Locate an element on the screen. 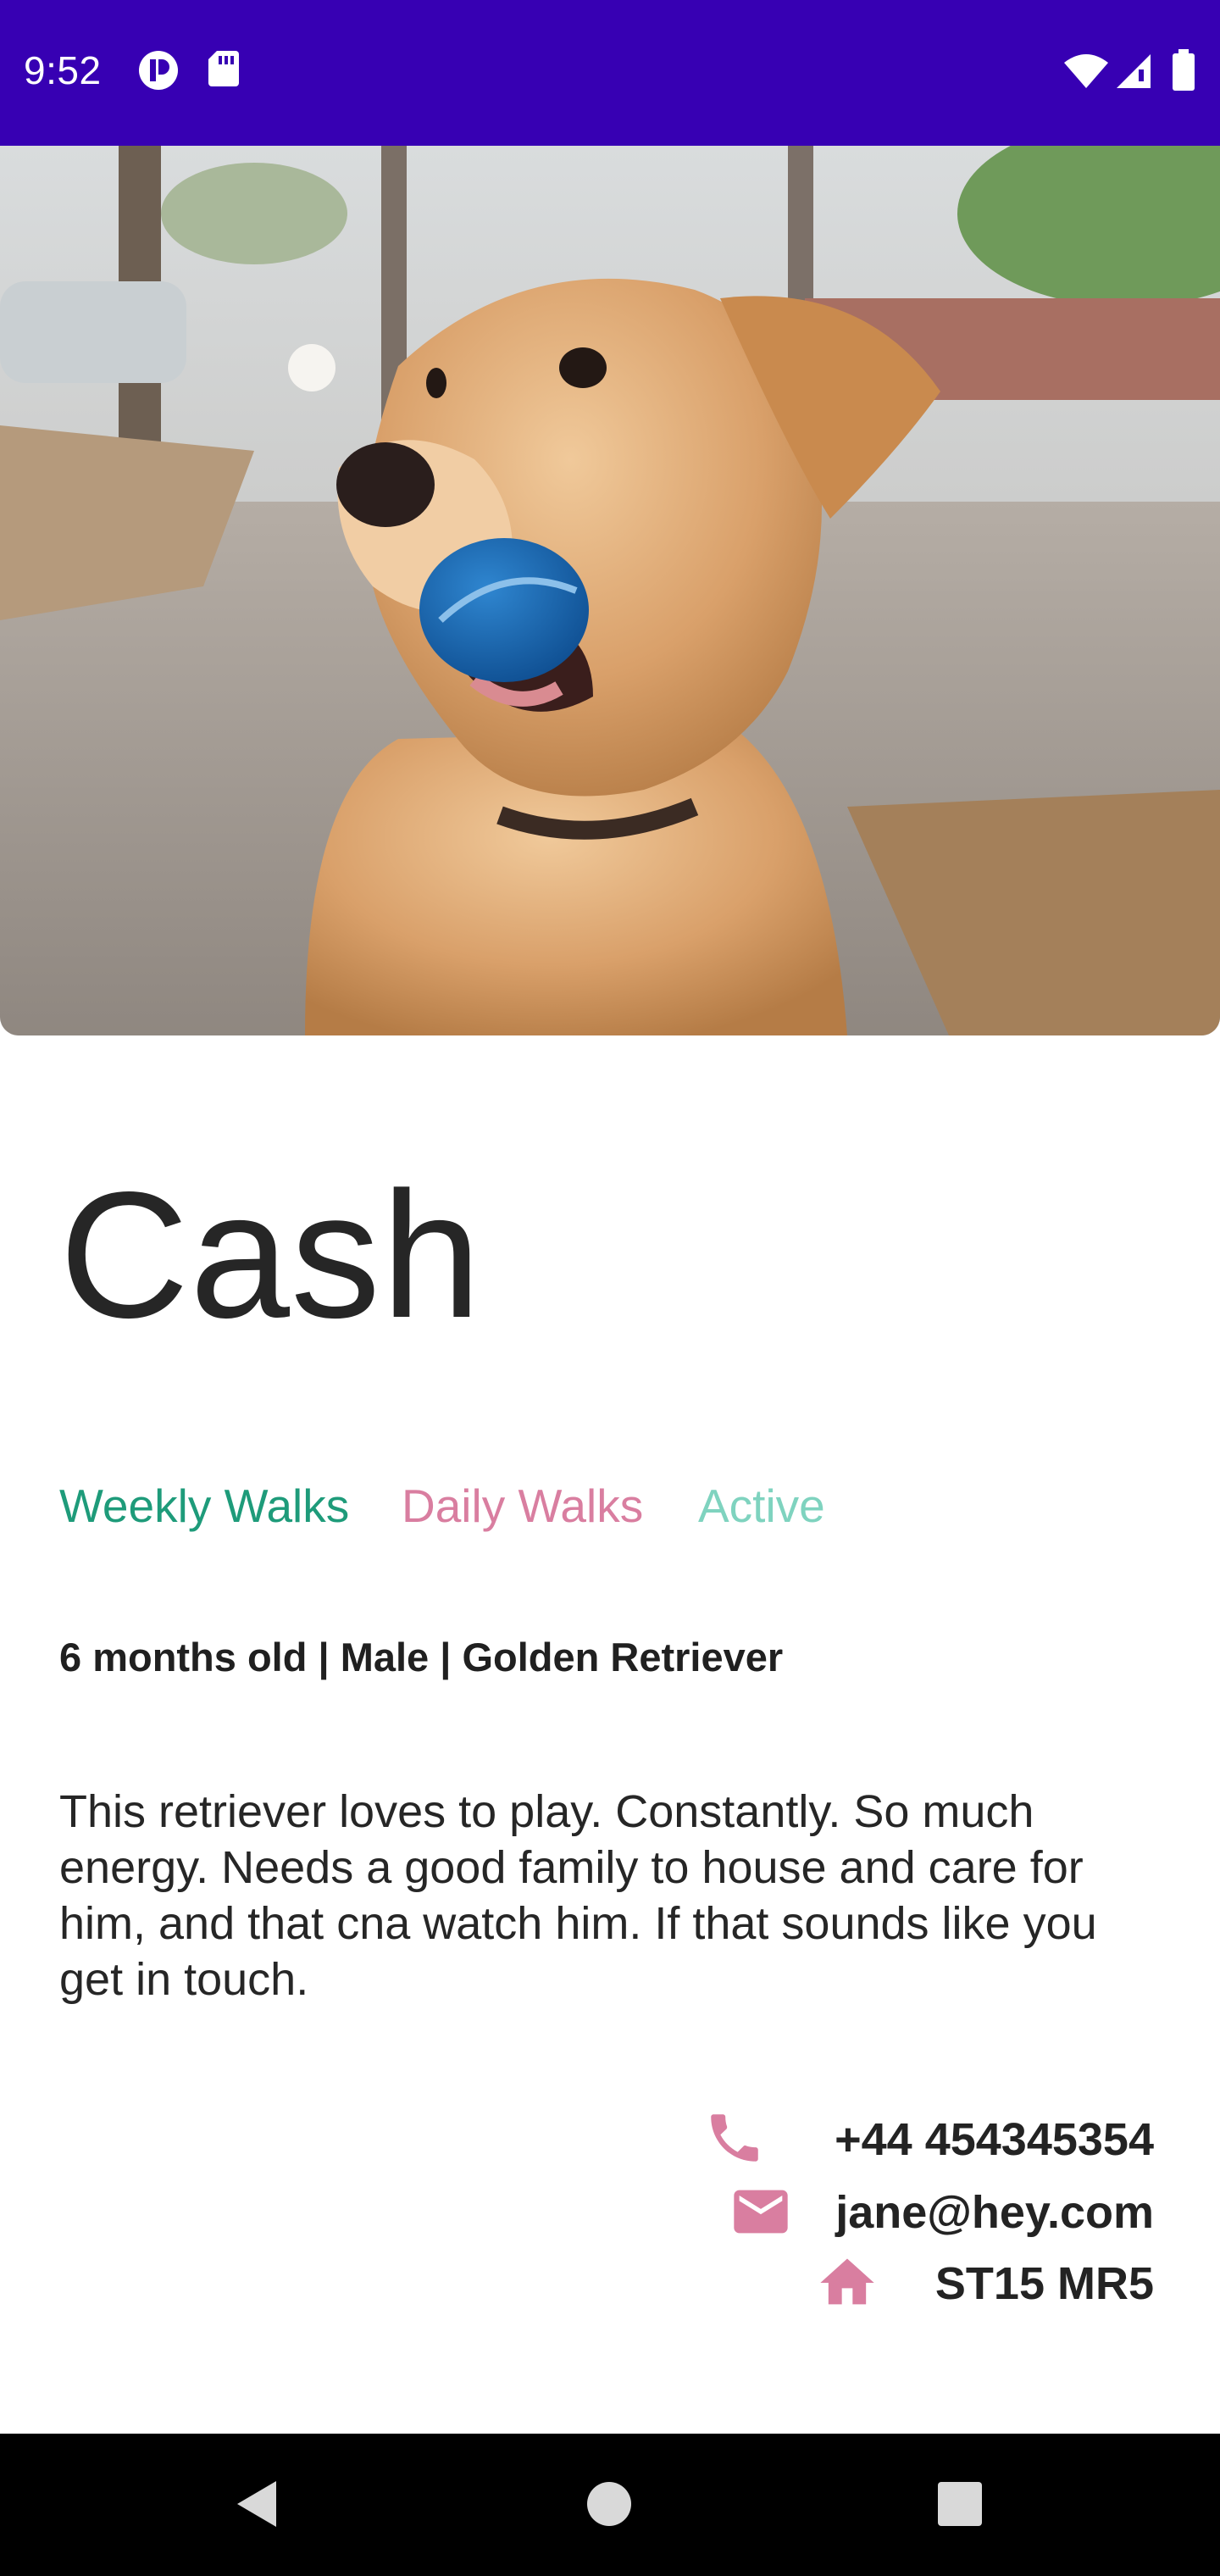 The height and width of the screenshot is (2576, 1220). contact-email-row: jane@hey.com is located at coordinates (924, 2213).